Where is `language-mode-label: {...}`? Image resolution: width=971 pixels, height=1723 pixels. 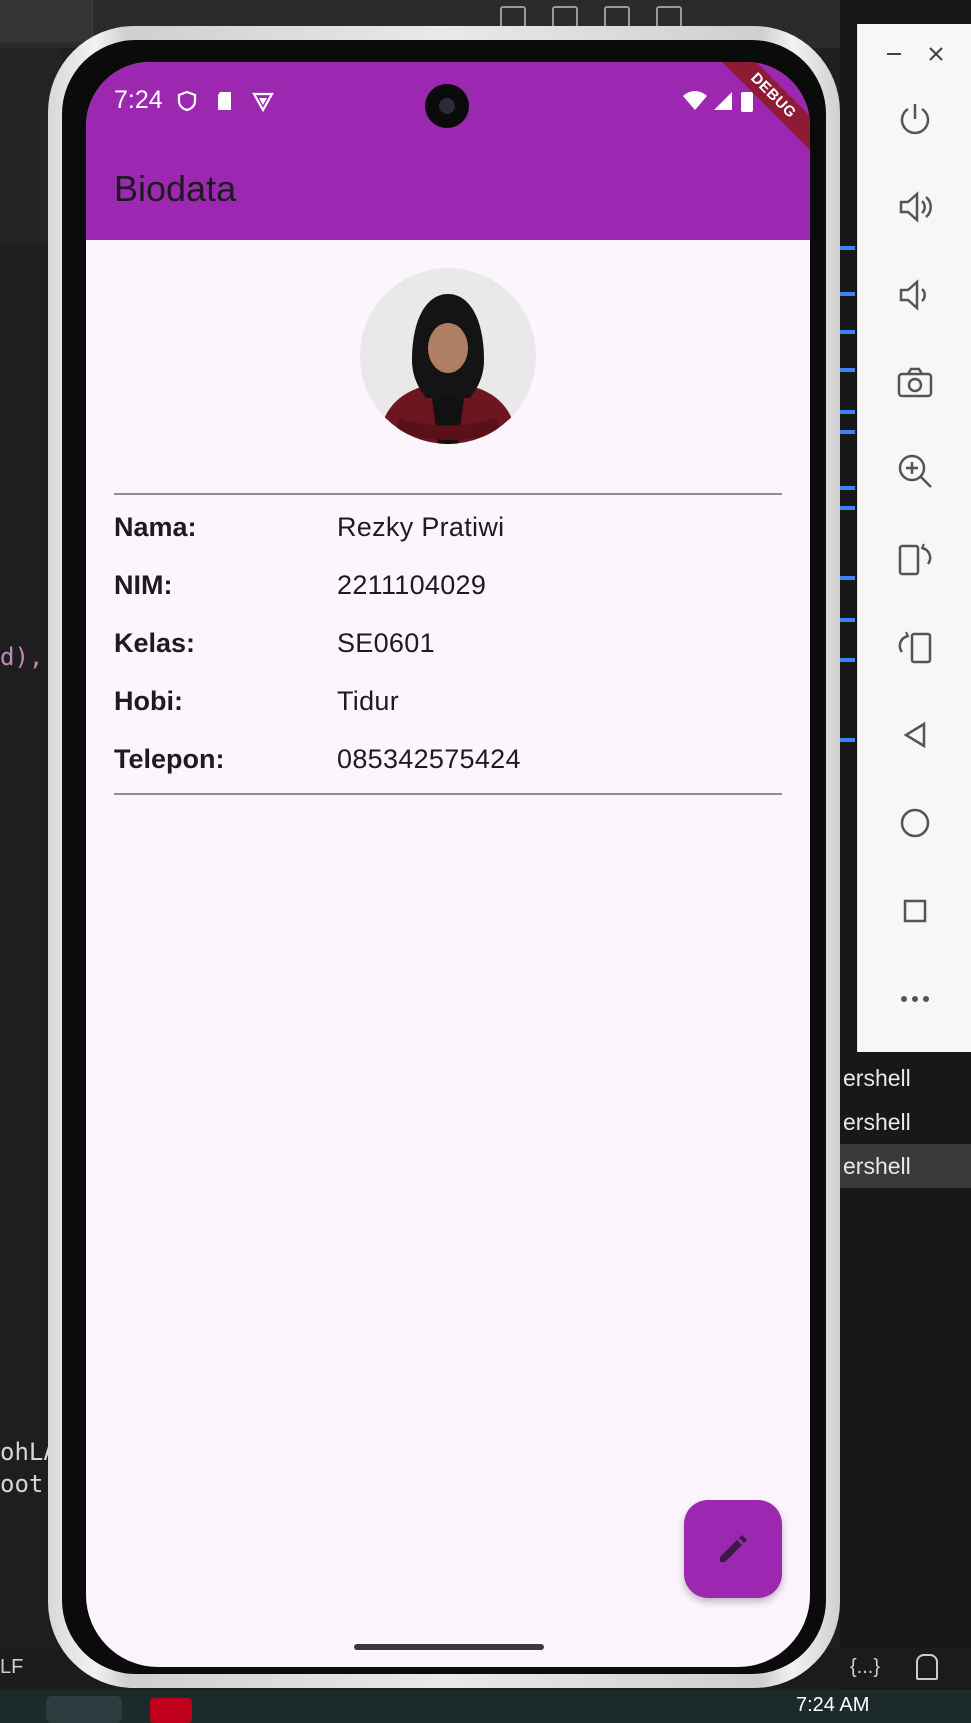
language-mode-label: {...} is located at coordinates (865, 1667).